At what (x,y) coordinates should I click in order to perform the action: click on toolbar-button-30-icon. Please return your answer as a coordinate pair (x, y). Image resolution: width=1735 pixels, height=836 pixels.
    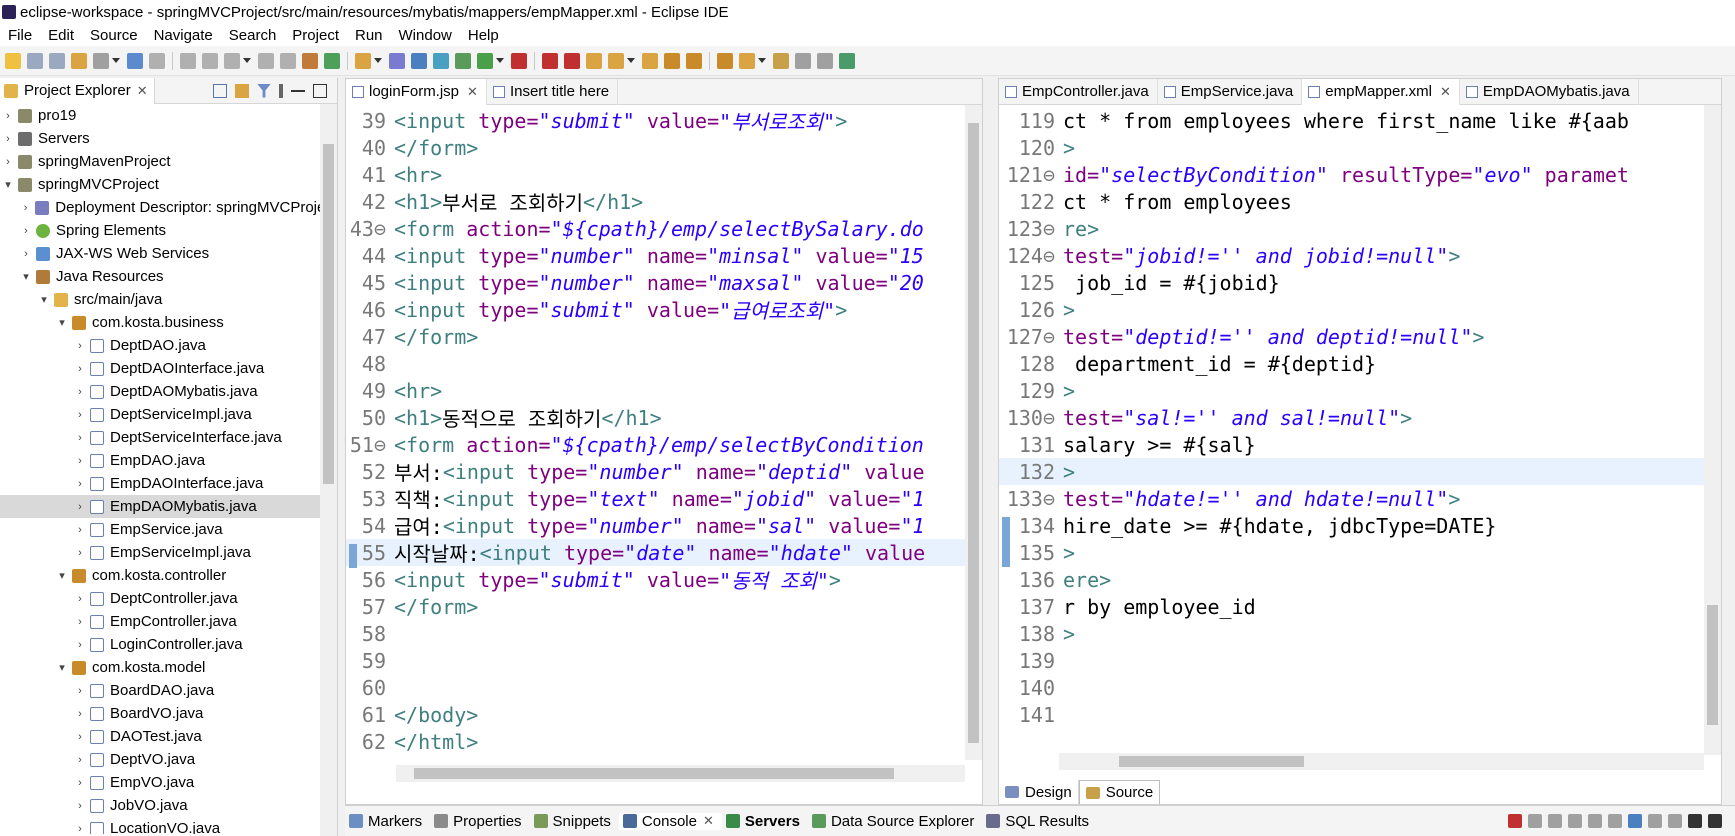
    Looking at the image, I should click on (747, 60).